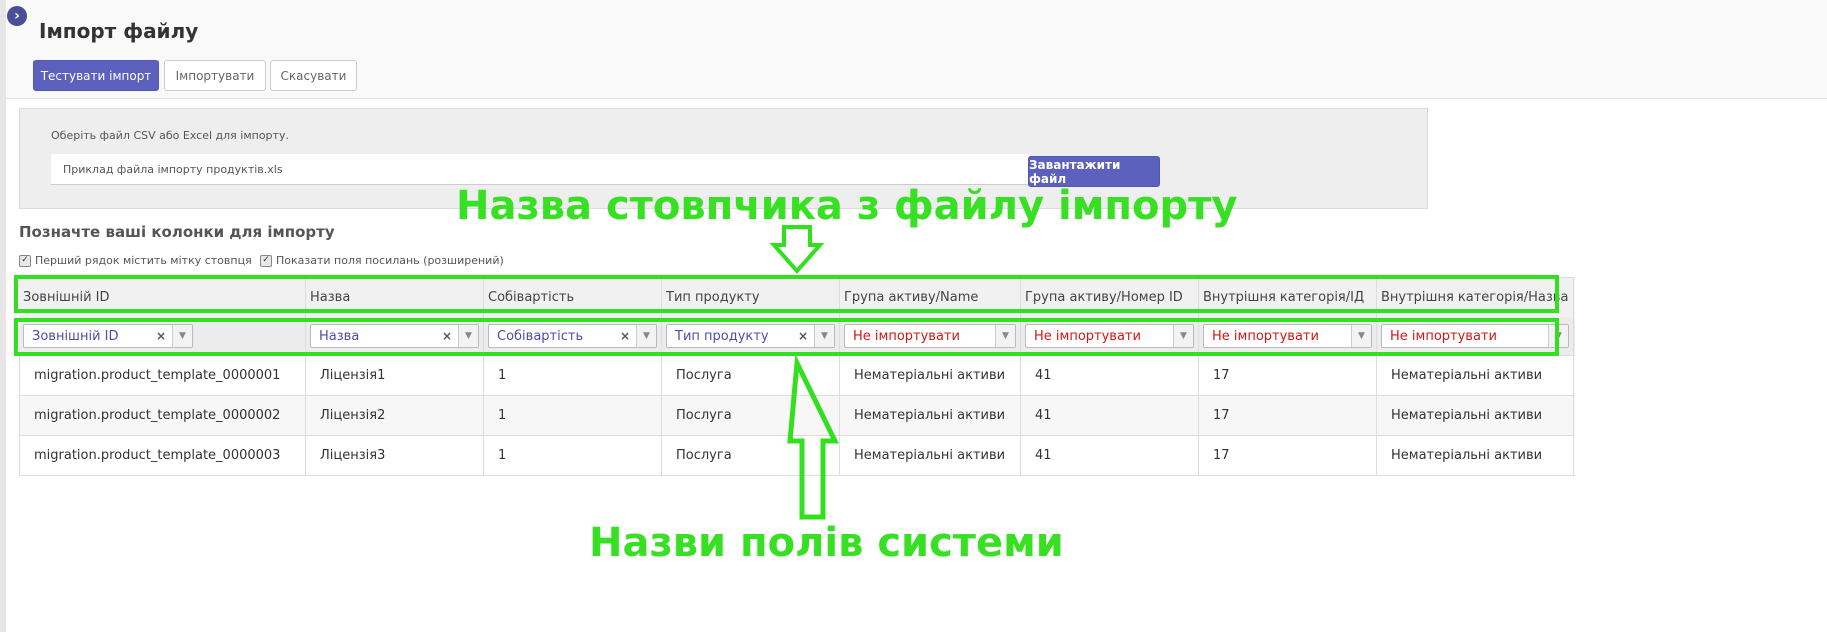  What do you see at coordinates (813, 436) in the screenshot?
I see `up-arrow-icon` at bounding box center [813, 436].